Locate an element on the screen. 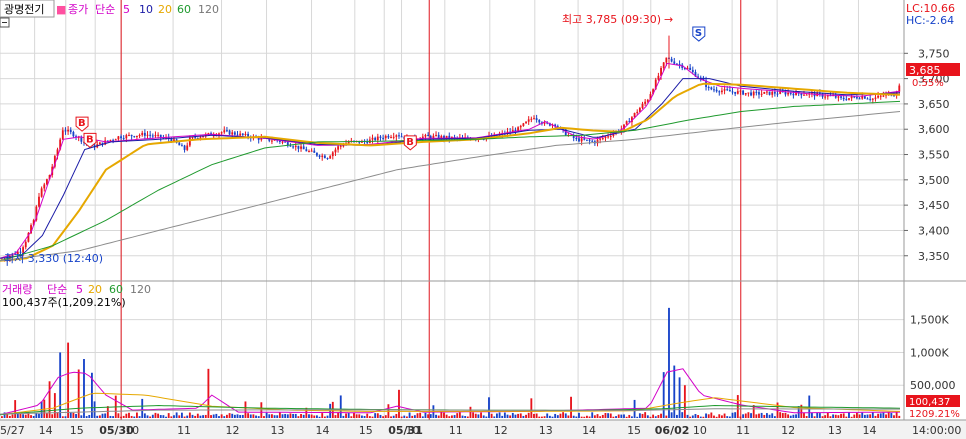  session-date-label: 5/27 is located at coordinates (12, 430).